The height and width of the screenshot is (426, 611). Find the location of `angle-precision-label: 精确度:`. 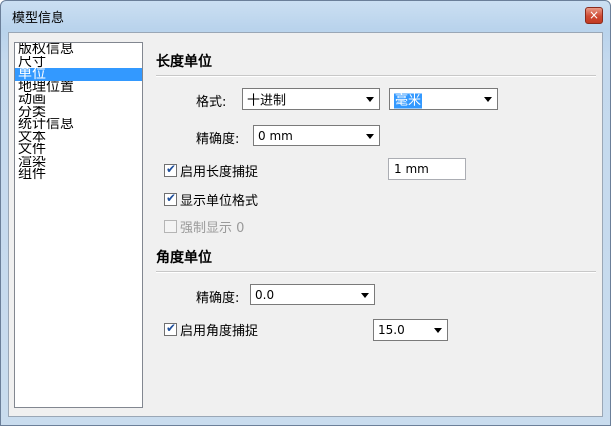

angle-precision-label: 精确度: is located at coordinates (218, 298).